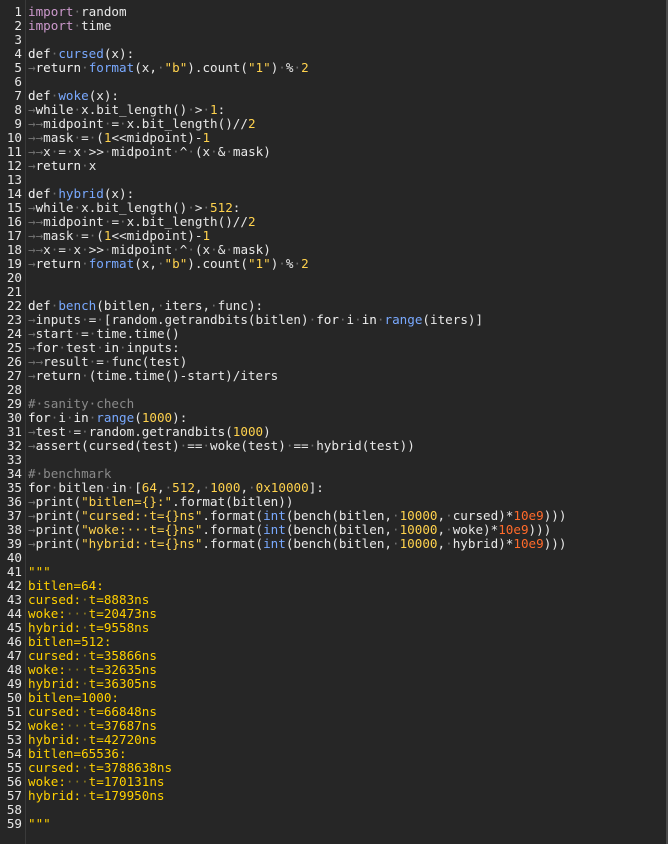 This screenshot has height=844, width=668. I want to click on code-text: woke:···t=32635ns, so click(92, 670).